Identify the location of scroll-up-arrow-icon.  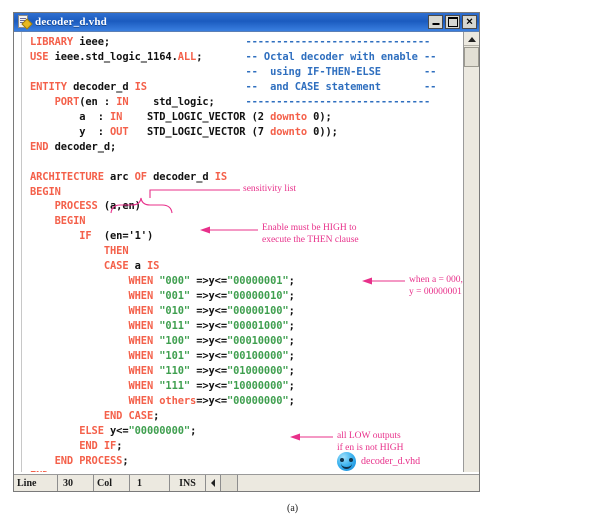
(471, 39).